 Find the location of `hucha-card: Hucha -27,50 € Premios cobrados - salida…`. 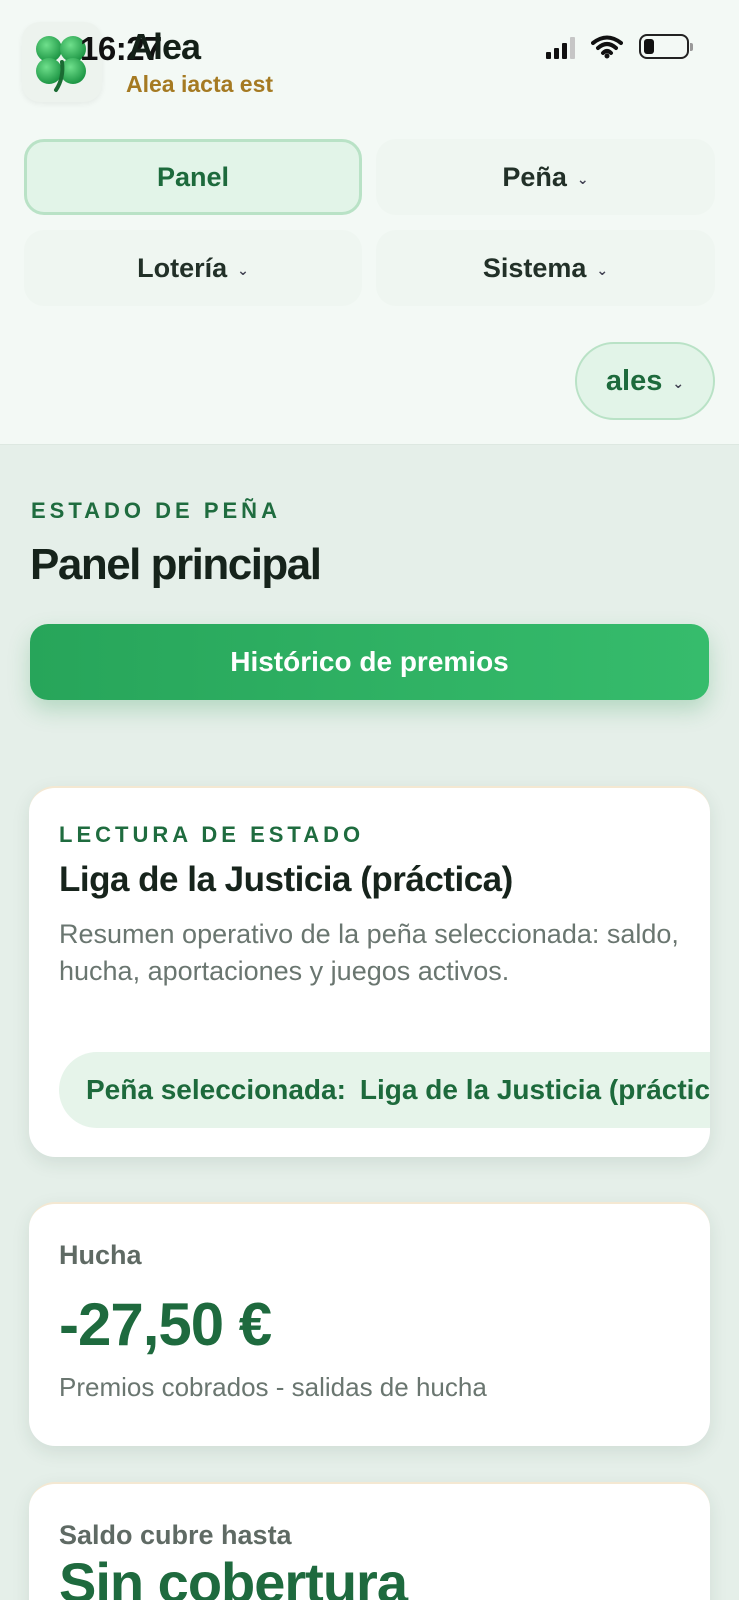

hucha-card: Hucha -27,50 € Premios cobrados - salida… is located at coordinates (369, 1324).